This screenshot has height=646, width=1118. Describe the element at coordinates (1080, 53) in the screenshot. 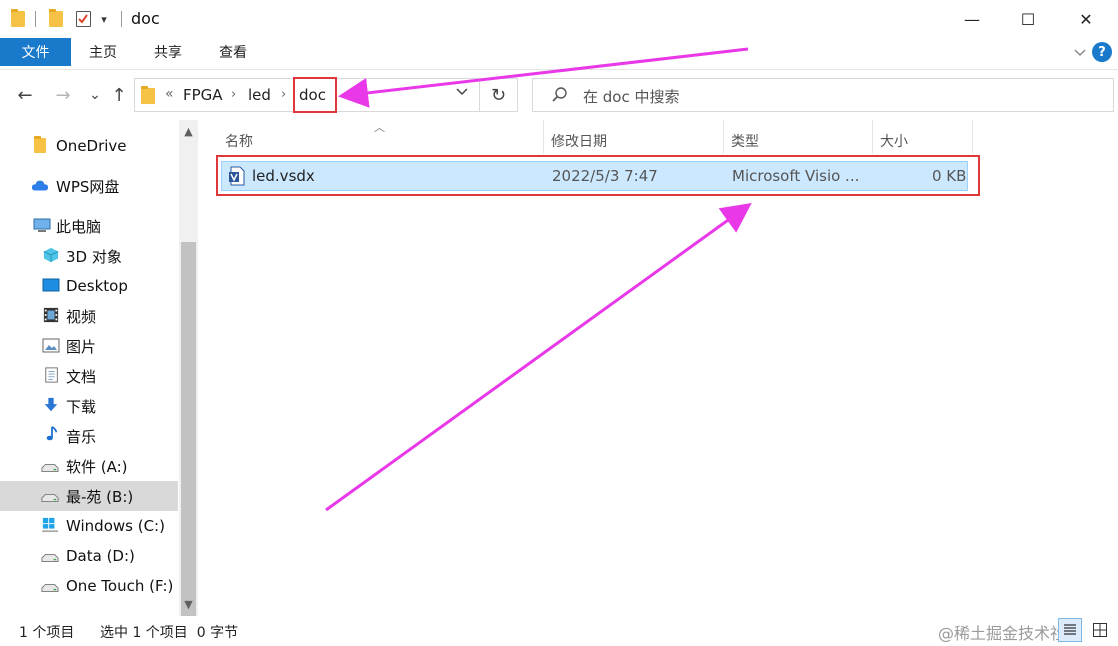

I see `chevron-down-icon` at that location.